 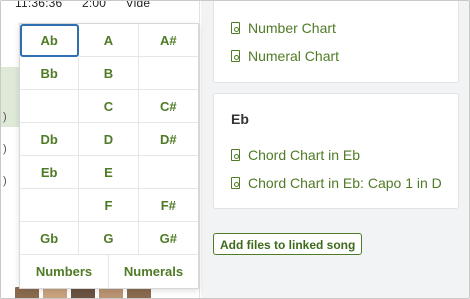 I want to click on key-option: Eb, so click(x=50, y=172).